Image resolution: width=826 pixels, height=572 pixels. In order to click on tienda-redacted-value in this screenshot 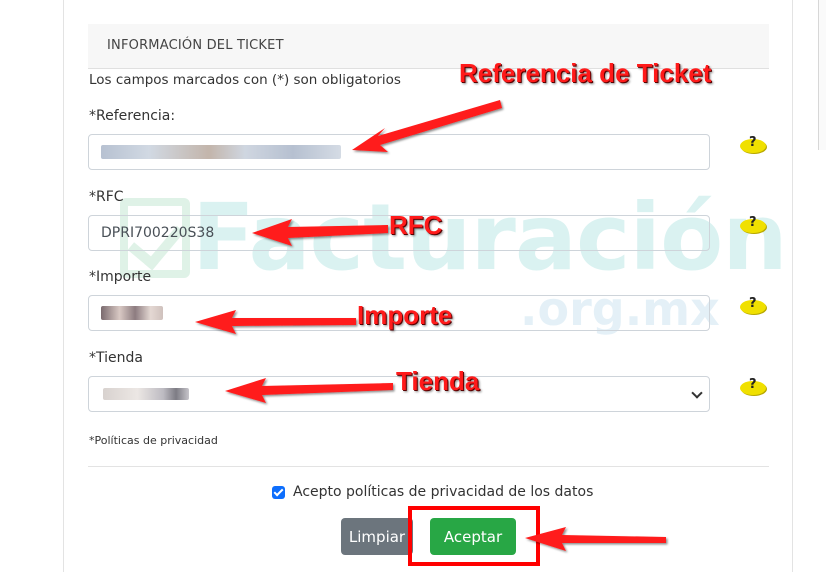, I will do `click(146, 394)`.